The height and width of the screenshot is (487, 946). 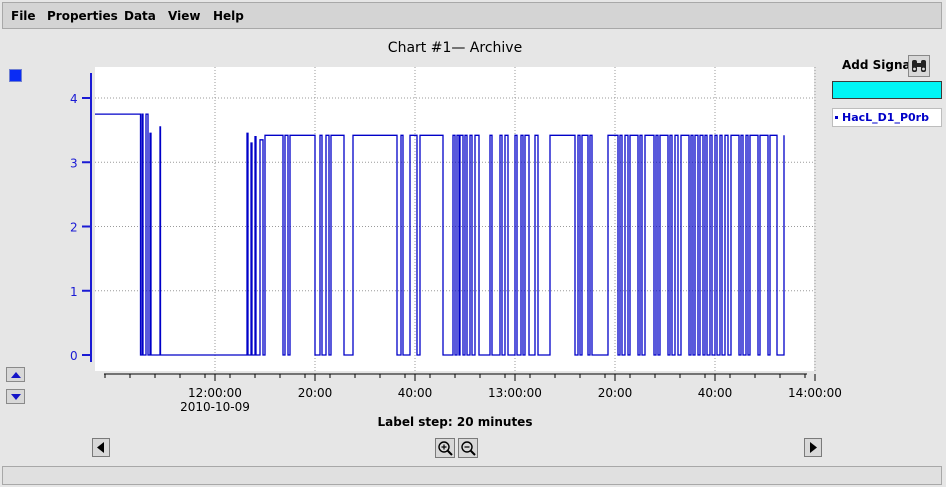 I want to click on y-axis: 0 1 2 3 4, so click(x=81, y=218).